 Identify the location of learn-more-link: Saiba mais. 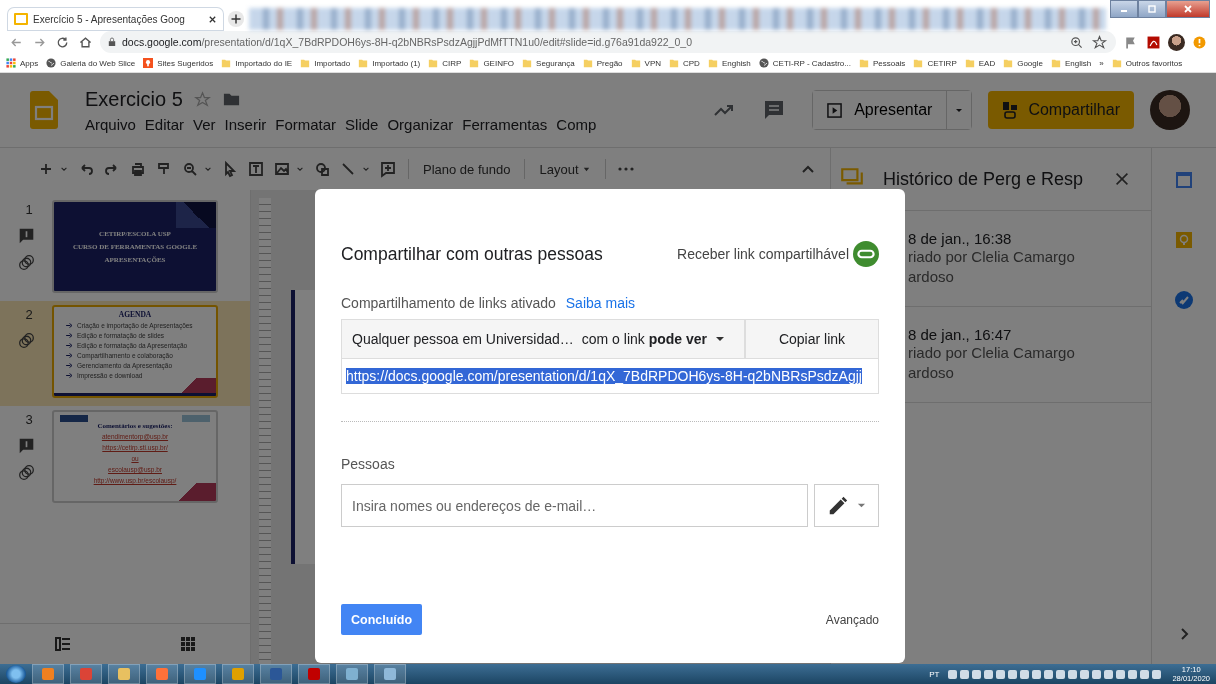
(600, 303).